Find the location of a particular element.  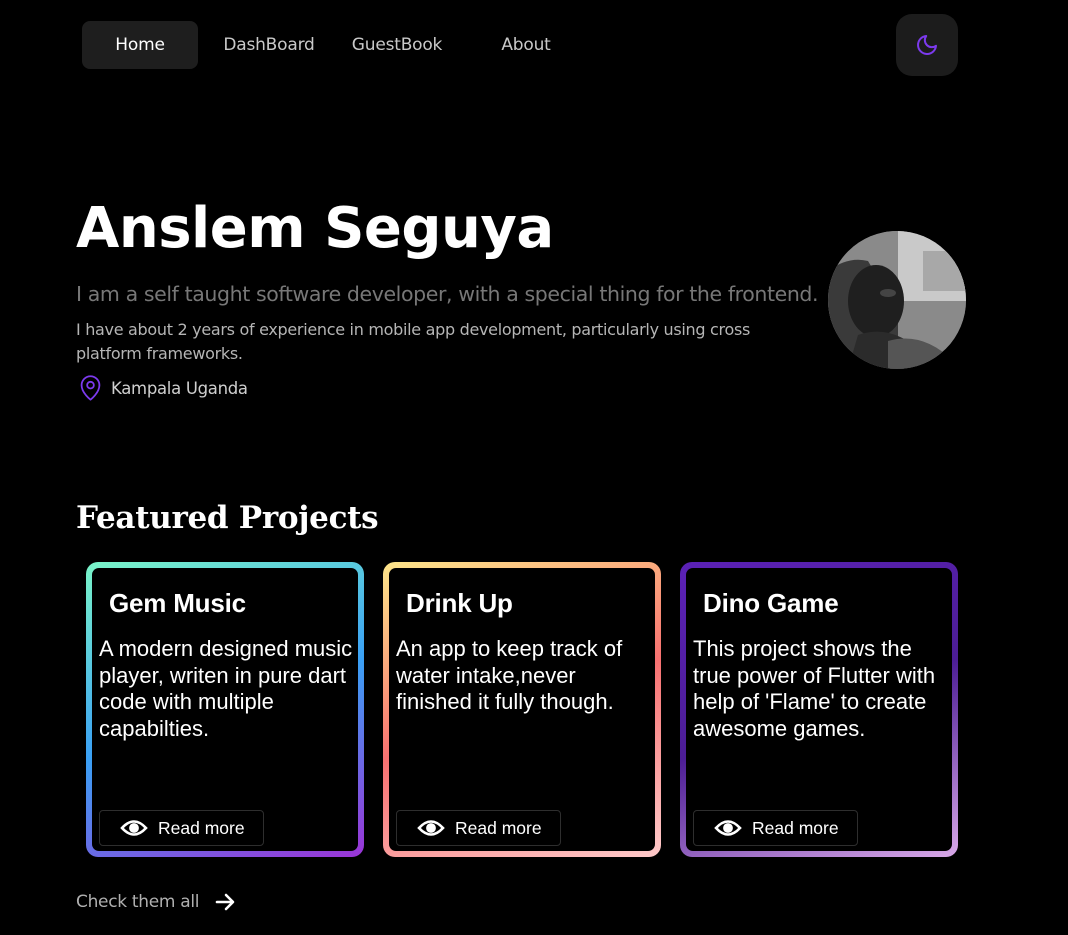

hero-name: Anslem Seguya is located at coordinates (315, 228).